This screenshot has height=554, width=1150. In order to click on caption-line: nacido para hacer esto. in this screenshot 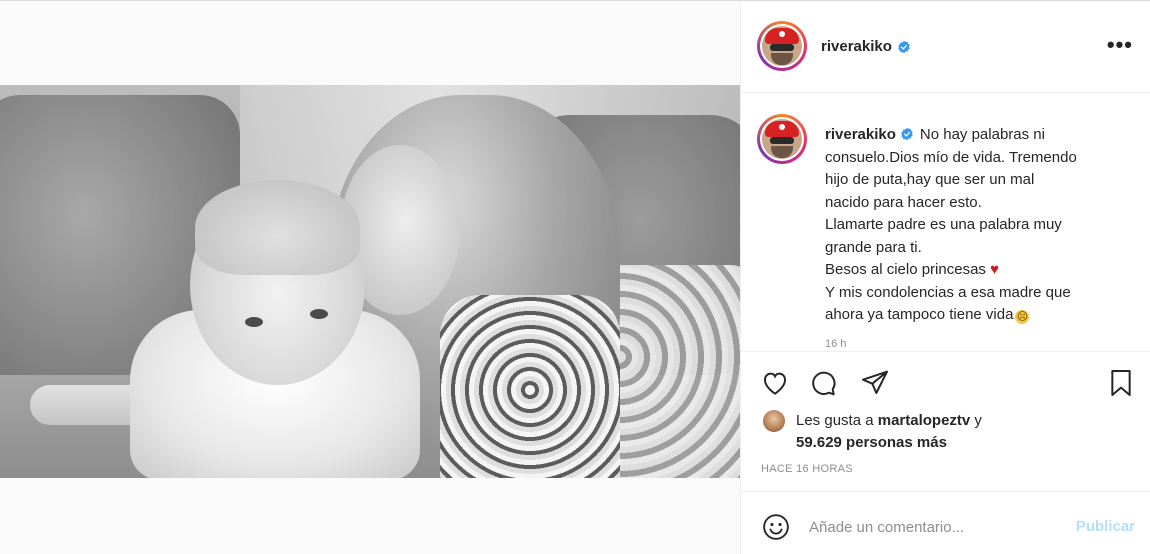, I will do `click(903, 202)`.